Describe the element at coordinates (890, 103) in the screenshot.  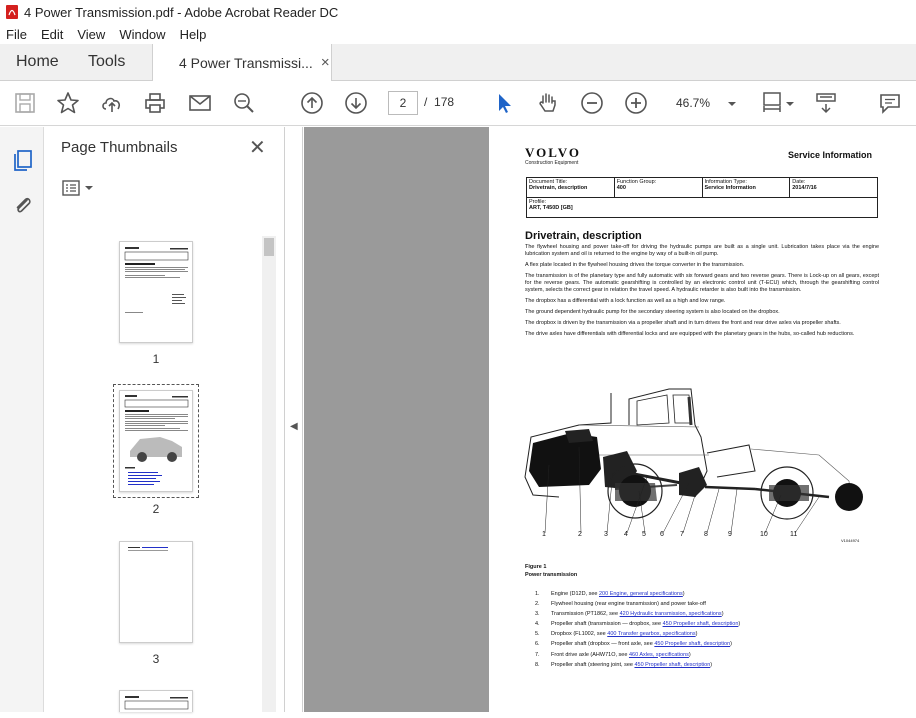
I see `comment-icon` at that location.